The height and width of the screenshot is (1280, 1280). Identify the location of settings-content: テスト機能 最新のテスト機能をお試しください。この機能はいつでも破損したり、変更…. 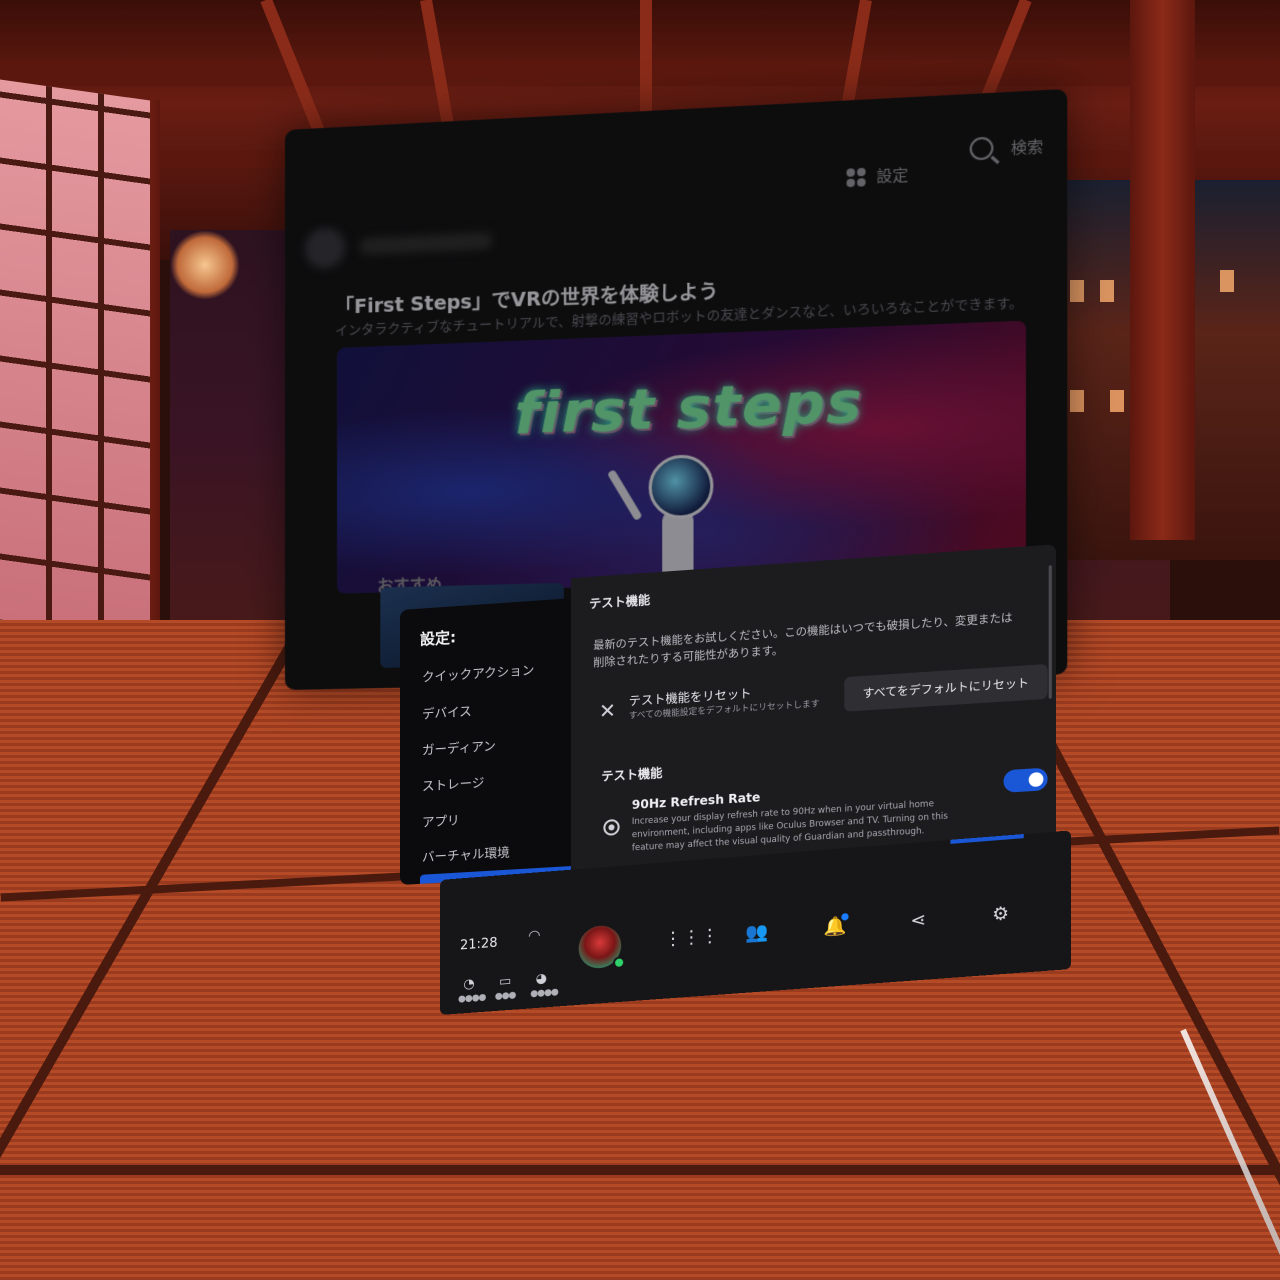
(813, 710).